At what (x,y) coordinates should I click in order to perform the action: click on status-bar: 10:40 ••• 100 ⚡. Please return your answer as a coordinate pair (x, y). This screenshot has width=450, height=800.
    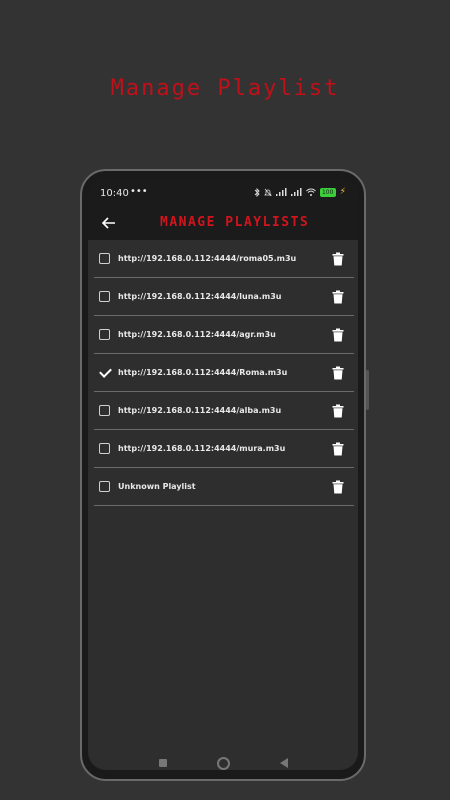
    Looking at the image, I should click on (223, 193).